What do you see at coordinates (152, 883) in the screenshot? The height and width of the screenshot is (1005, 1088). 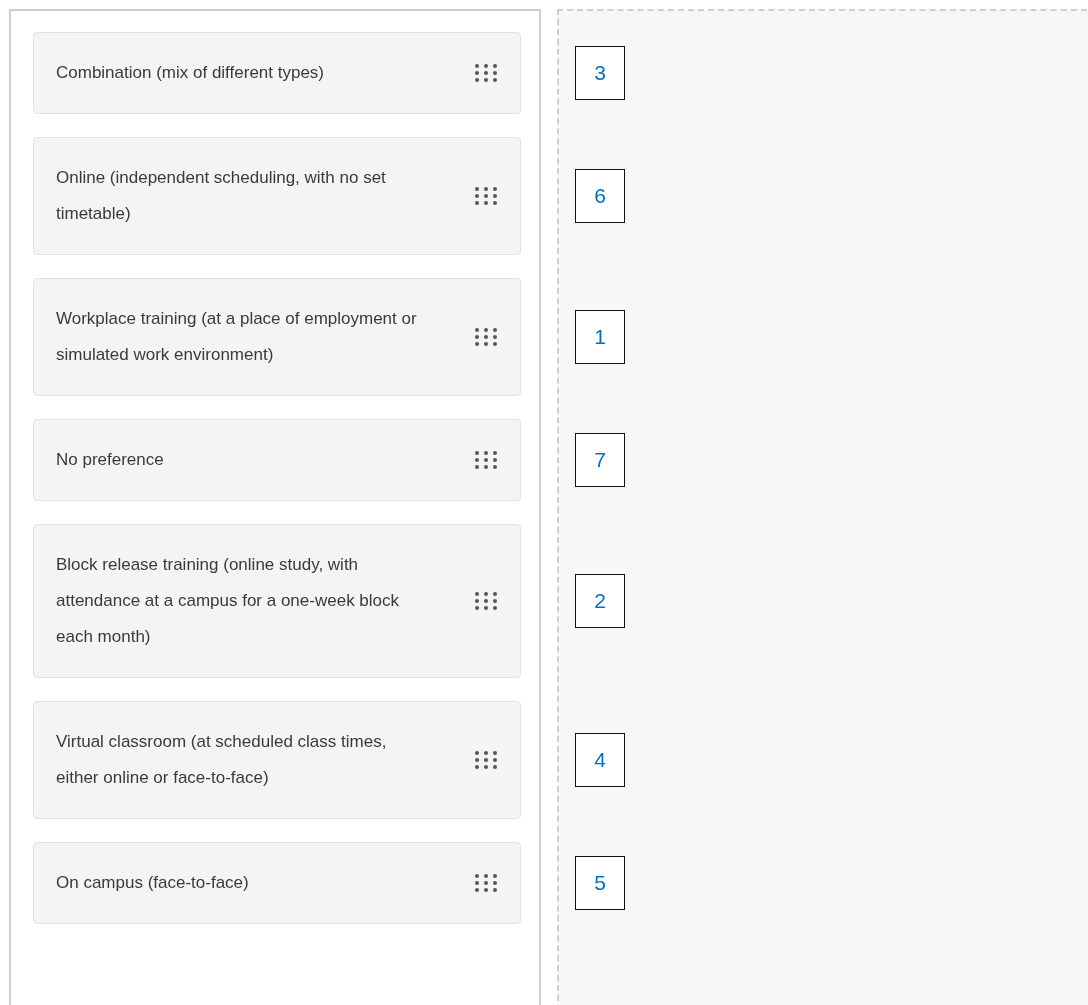 I see `option-label: On campus (face-to-face)` at bounding box center [152, 883].